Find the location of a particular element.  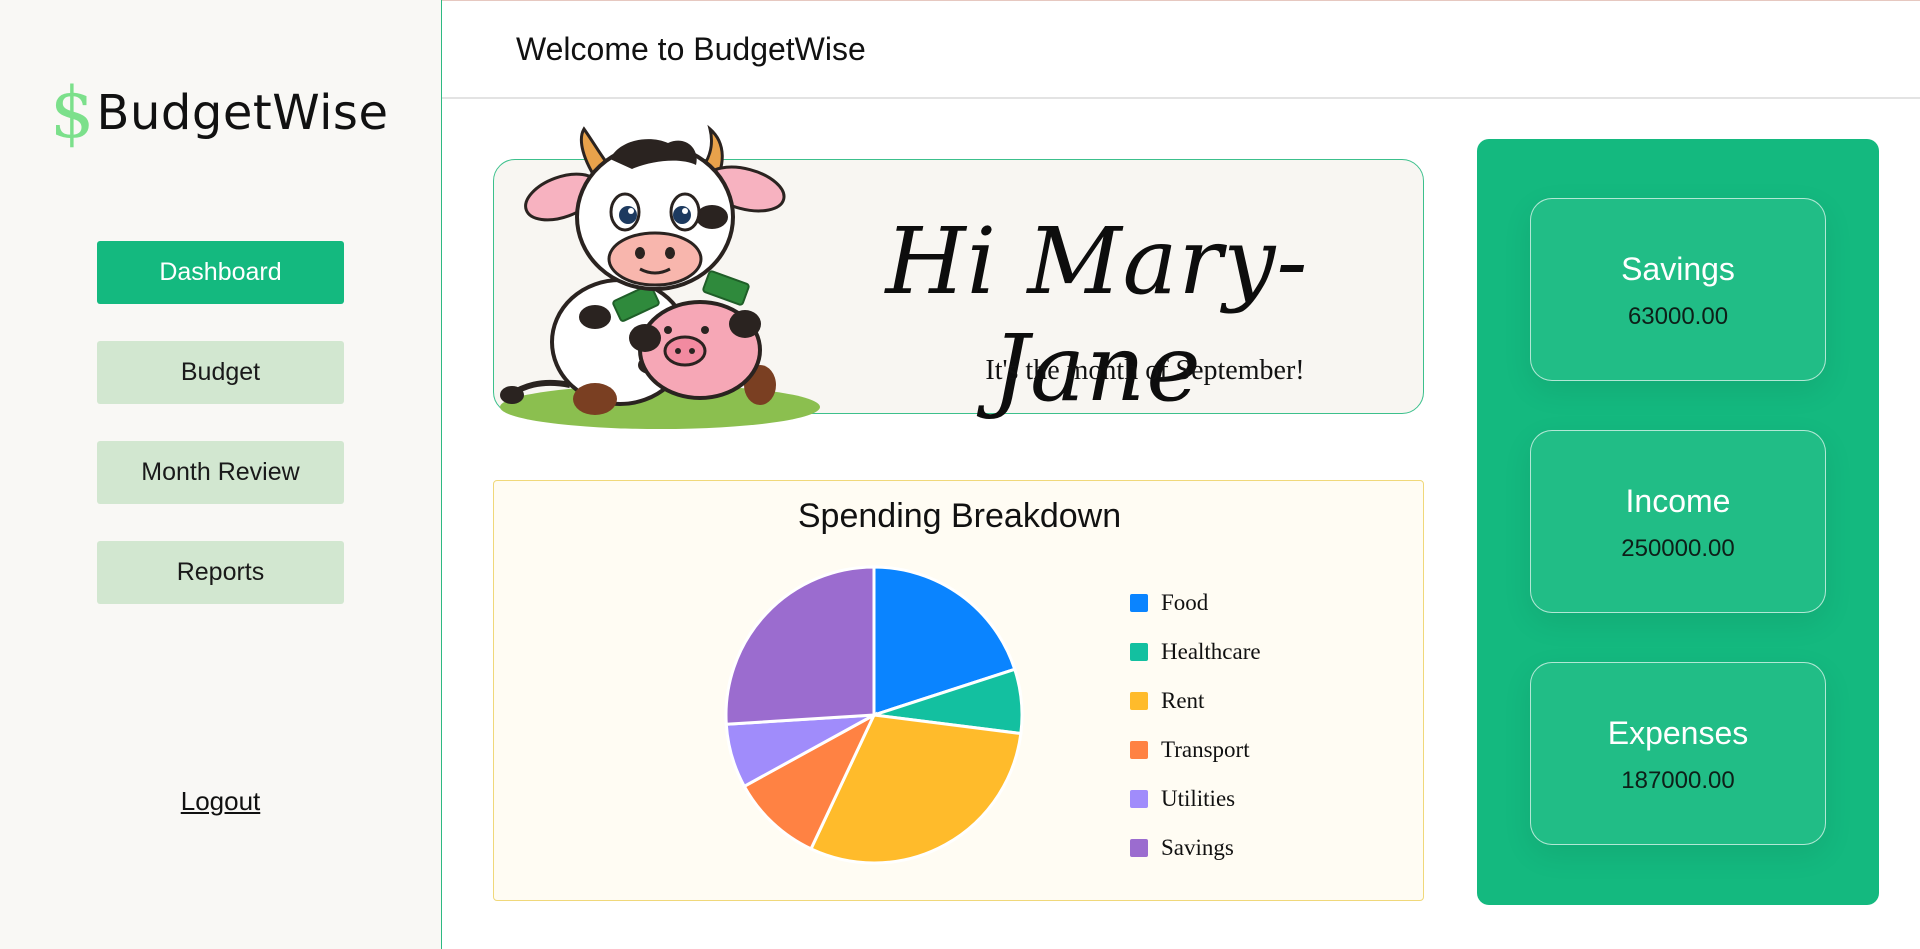

legend-item-healthcare: Healthcare is located at coordinates (1195, 651).